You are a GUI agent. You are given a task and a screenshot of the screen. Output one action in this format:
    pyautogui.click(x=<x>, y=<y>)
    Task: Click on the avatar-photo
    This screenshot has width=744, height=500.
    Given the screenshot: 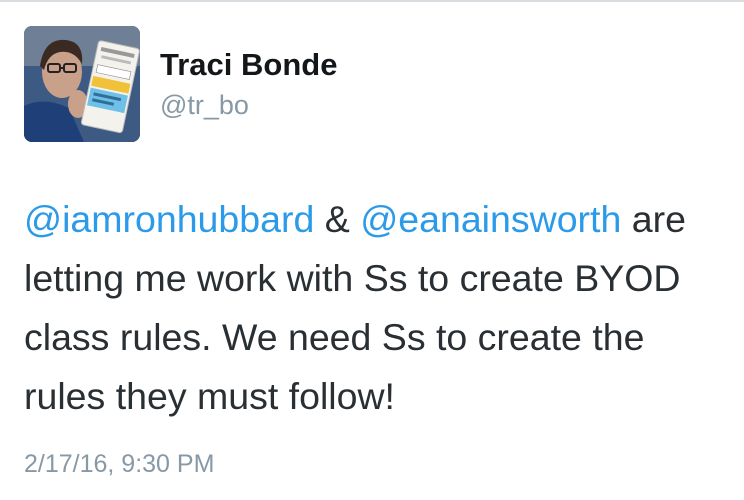 What is the action you would take?
    pyautogui.click(x=82, y=84)
    